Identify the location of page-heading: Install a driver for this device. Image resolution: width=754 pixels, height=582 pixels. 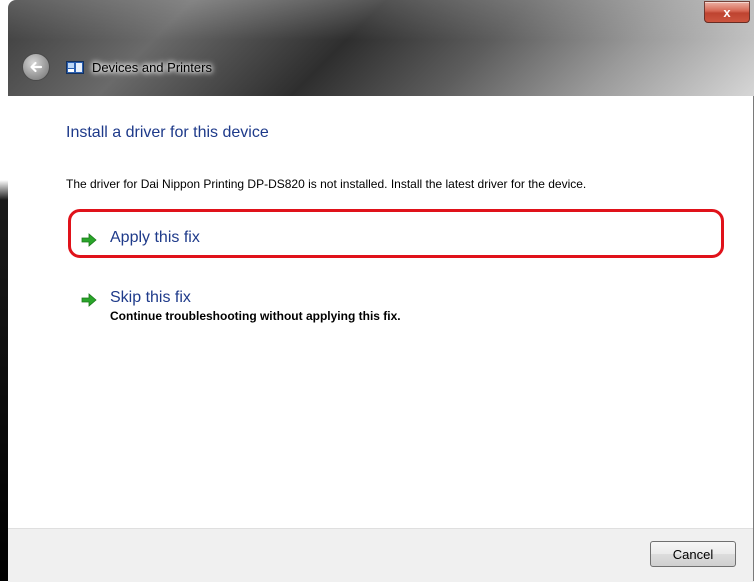
(167, 132).